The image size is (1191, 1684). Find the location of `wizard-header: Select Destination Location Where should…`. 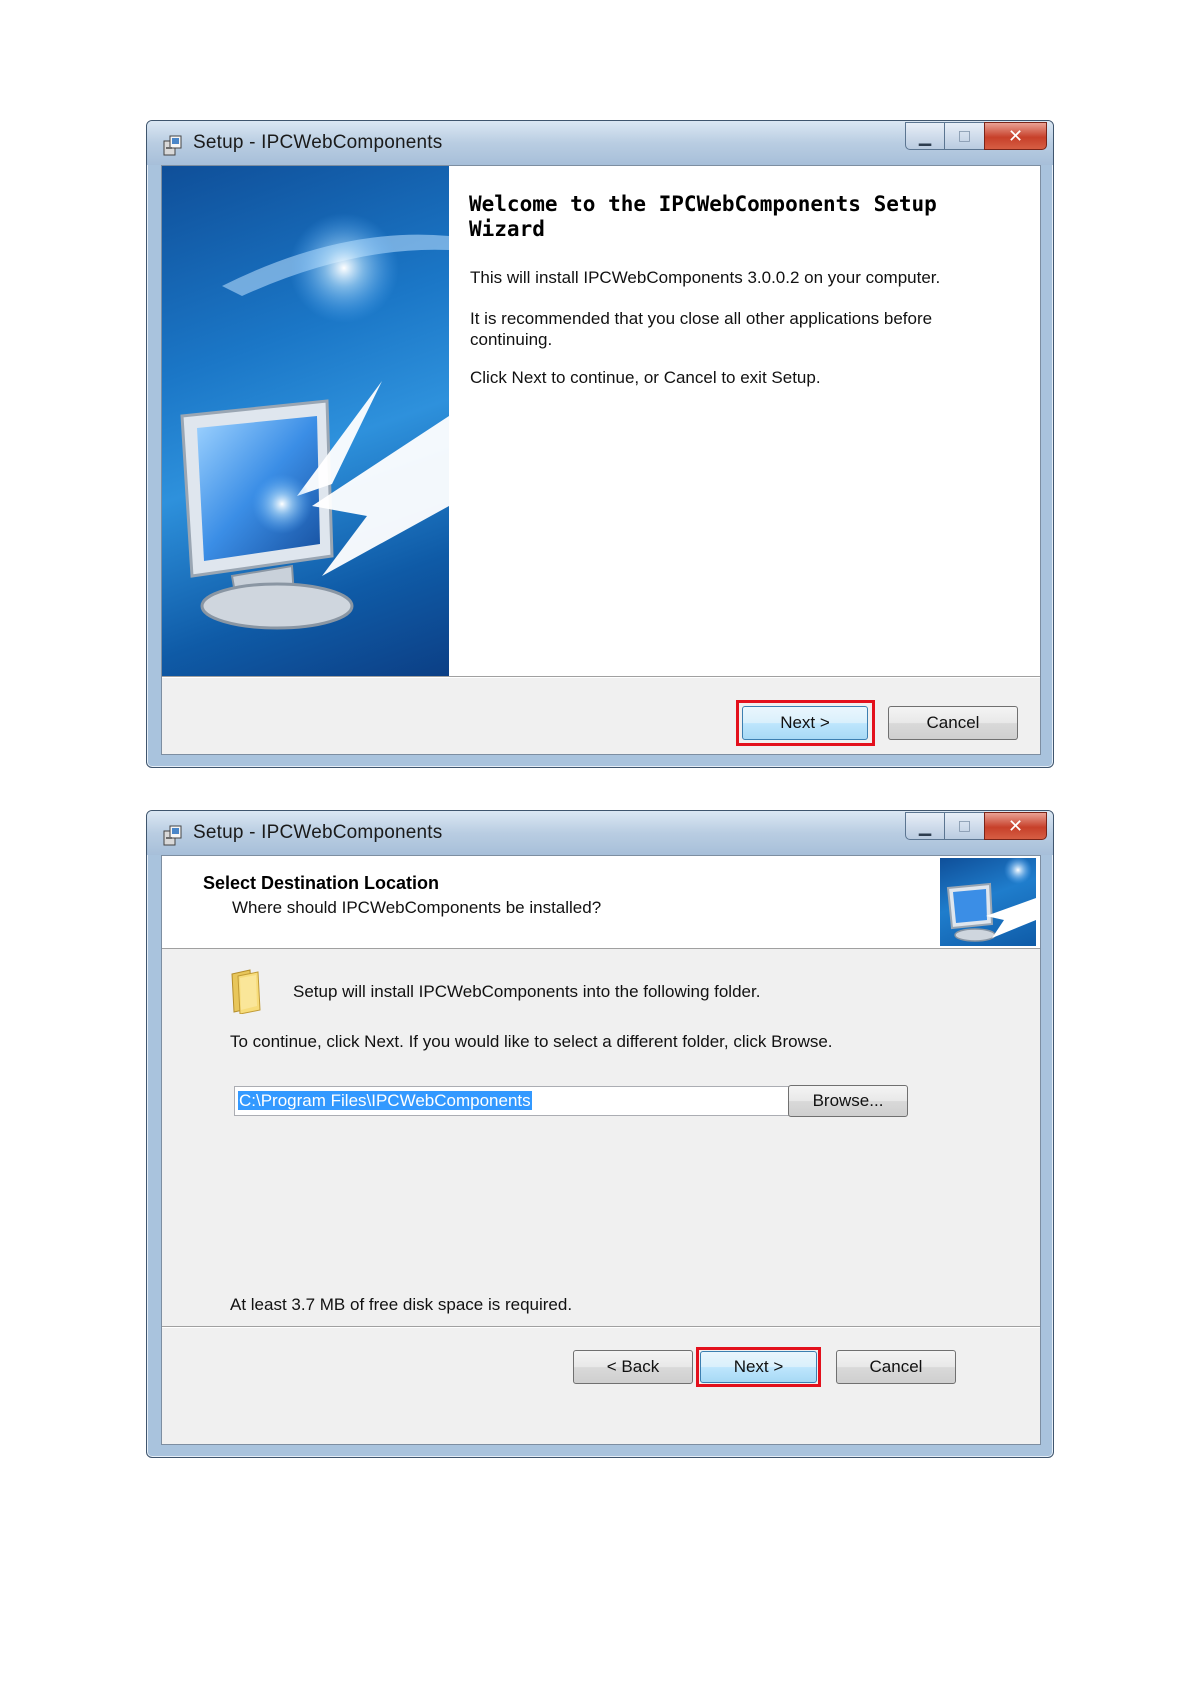

wizard-header: Select Destination Location Where should… is located at coordinates (601, 902).